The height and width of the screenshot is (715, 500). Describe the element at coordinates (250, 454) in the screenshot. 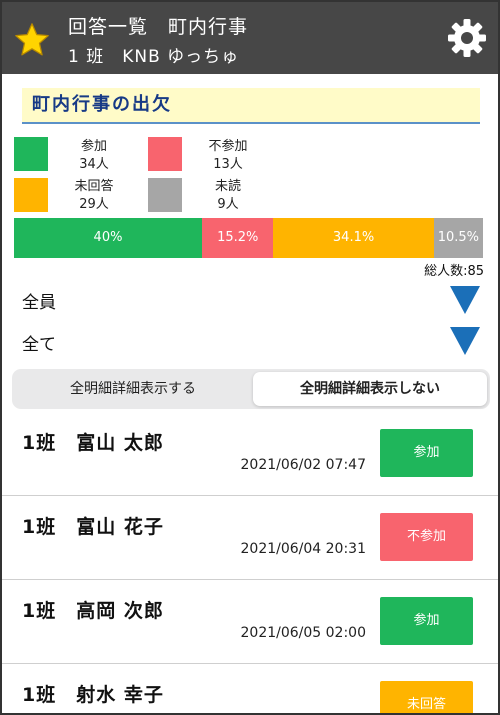

I see `response-row: 1班 富山 太郎 2021/06/02 07:47 参加` at that location.